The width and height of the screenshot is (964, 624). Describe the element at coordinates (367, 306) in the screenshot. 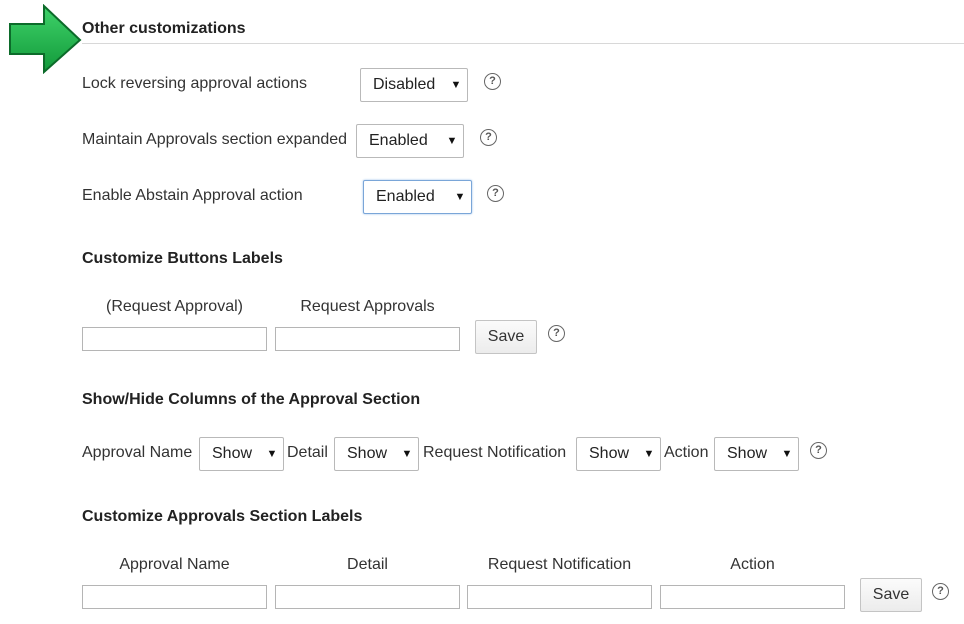

I see `request-approvals-label: Request Approvals` at that location.